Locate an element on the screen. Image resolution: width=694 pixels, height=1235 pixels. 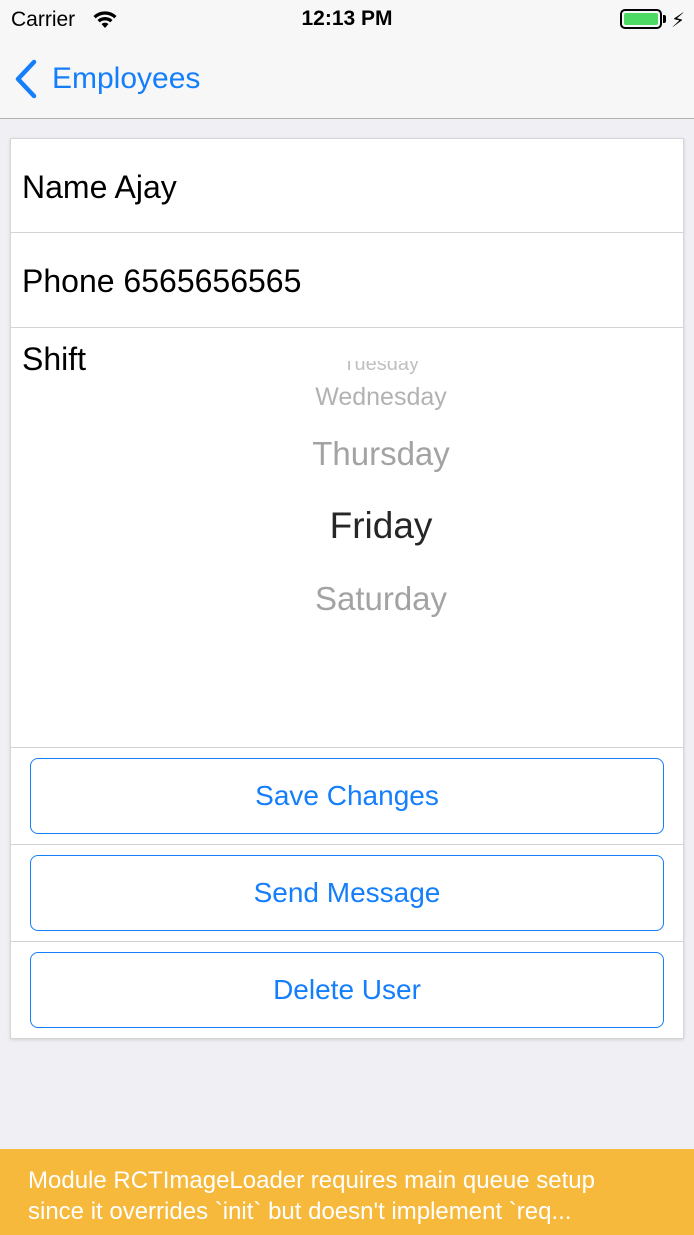
chevron-left-icon is located at coordinates (26, 79).